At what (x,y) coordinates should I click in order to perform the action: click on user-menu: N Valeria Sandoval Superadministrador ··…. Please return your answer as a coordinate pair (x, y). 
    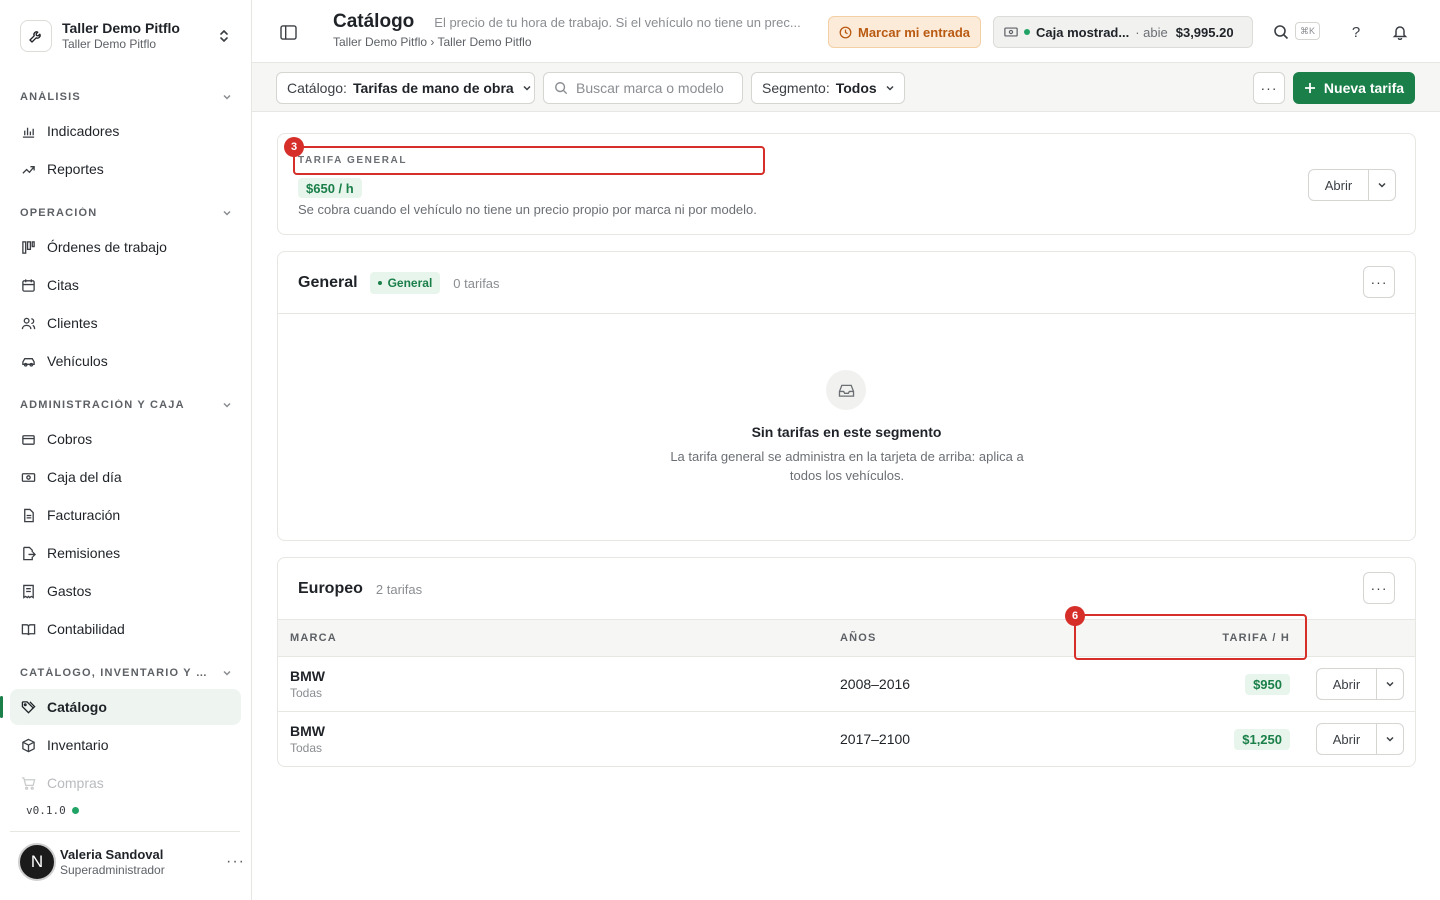
    Looking at the image, I should click on (131, 862).